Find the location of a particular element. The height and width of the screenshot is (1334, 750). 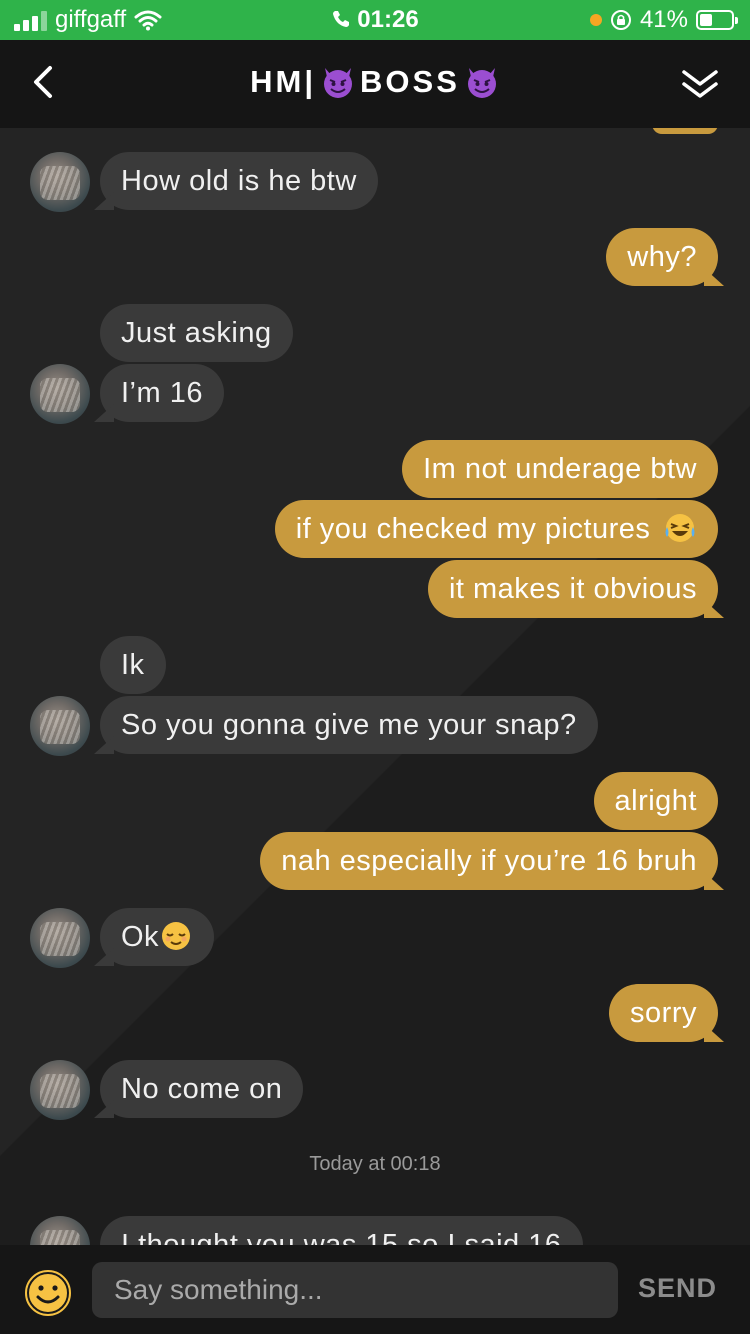

emoji-picker-icon is located at coordinates (48, 1293).